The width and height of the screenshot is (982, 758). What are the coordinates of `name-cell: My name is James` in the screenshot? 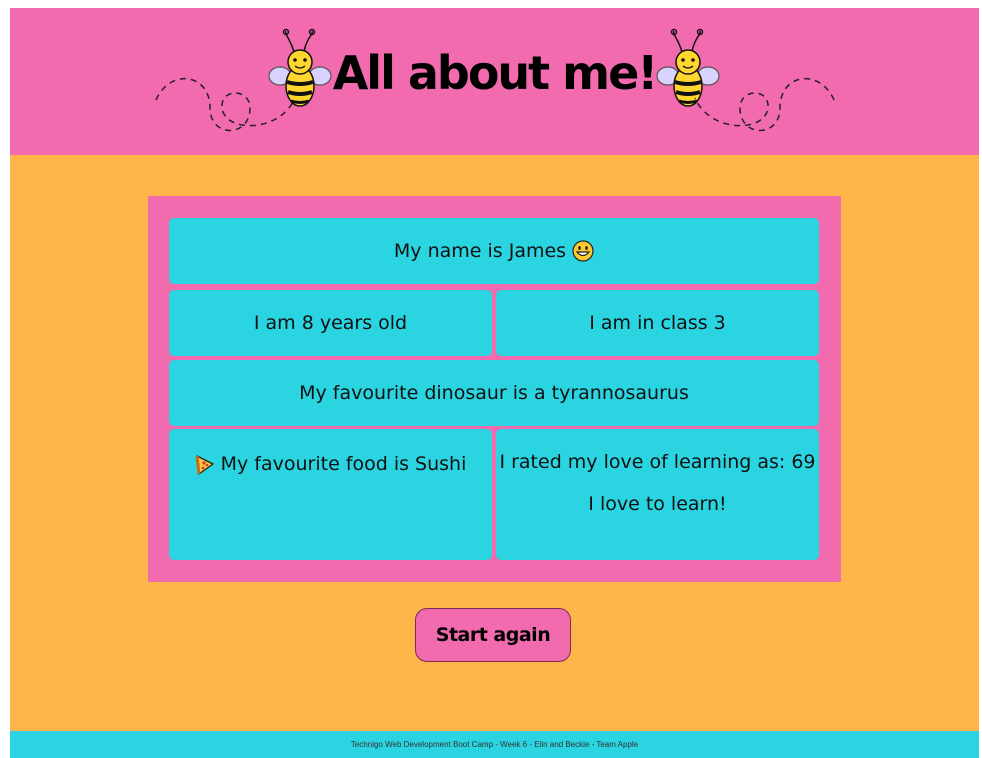 It's located at (494, 251).